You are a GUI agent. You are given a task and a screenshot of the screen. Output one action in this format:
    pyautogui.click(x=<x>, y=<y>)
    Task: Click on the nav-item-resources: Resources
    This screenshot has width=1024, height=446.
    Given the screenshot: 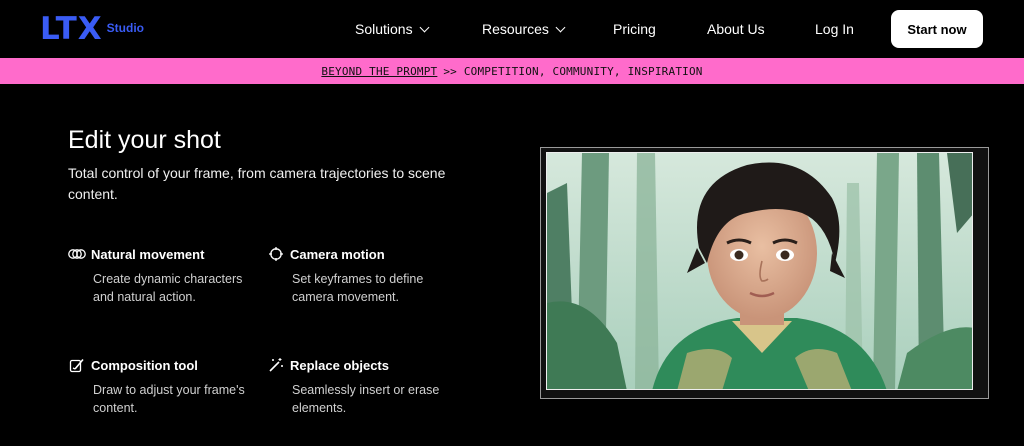 What is the action you would take?
    pyautogui.click(x=524, y=29)
    